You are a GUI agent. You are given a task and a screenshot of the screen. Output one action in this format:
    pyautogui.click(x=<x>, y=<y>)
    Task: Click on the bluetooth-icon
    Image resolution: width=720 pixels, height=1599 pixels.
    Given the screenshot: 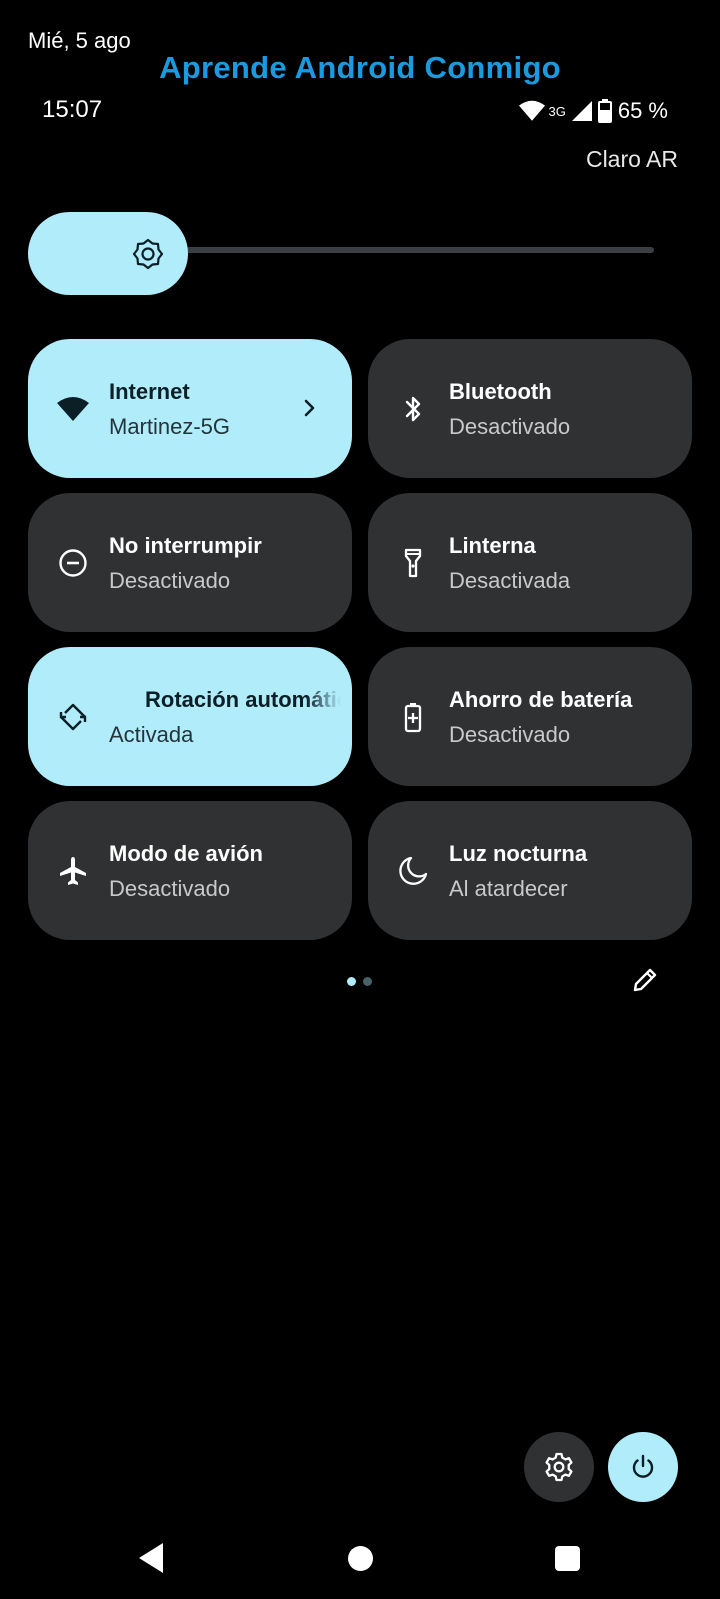 What is the action you would take?
    pyautogui.click(x=413, y=409)
    